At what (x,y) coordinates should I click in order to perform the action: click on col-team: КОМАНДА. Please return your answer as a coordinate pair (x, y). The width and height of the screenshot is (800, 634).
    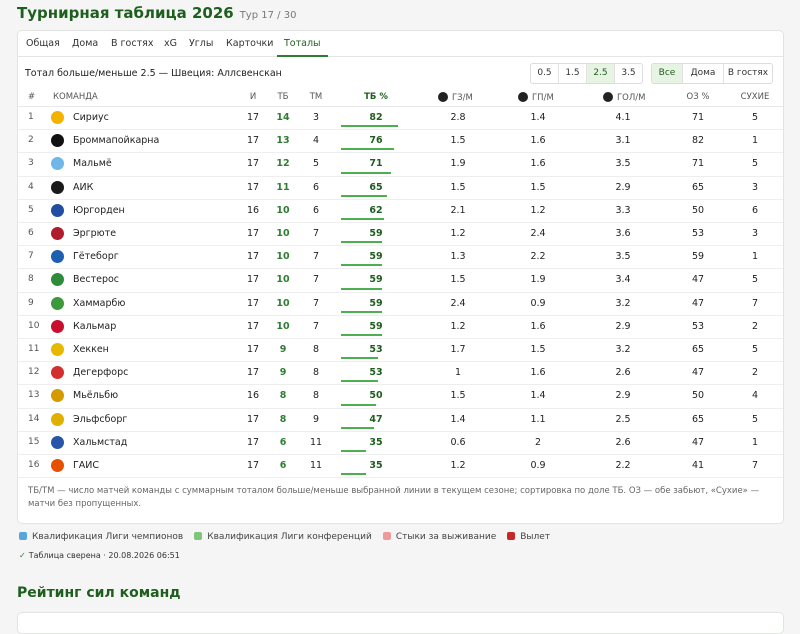
    Looking at the image, I should click on (75, 97).